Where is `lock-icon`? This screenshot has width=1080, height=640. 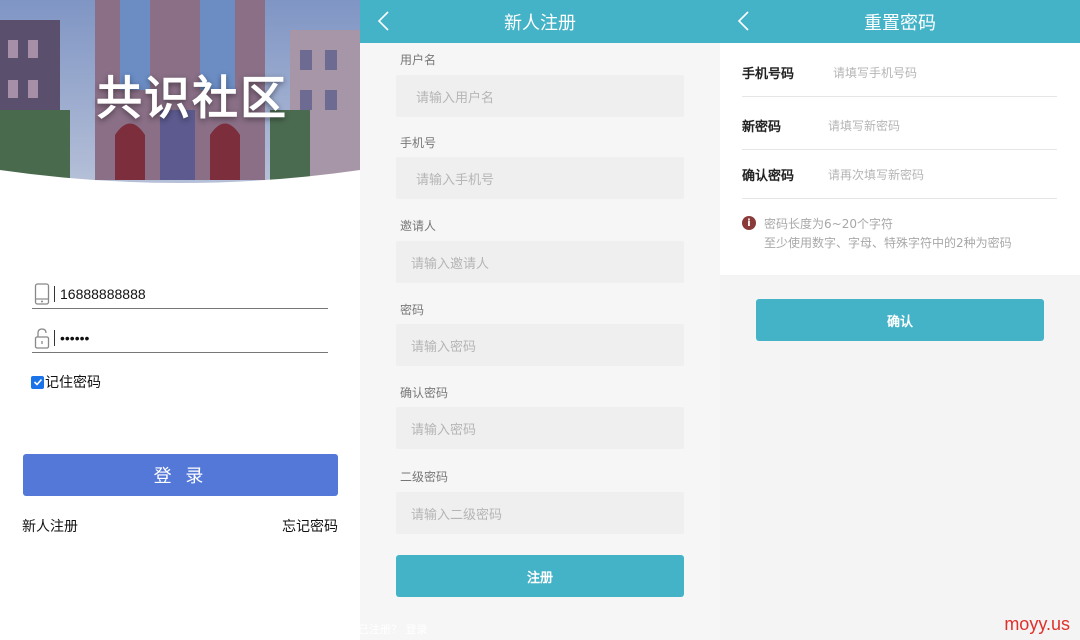 lock-icon is located at coordinates (42, 338).